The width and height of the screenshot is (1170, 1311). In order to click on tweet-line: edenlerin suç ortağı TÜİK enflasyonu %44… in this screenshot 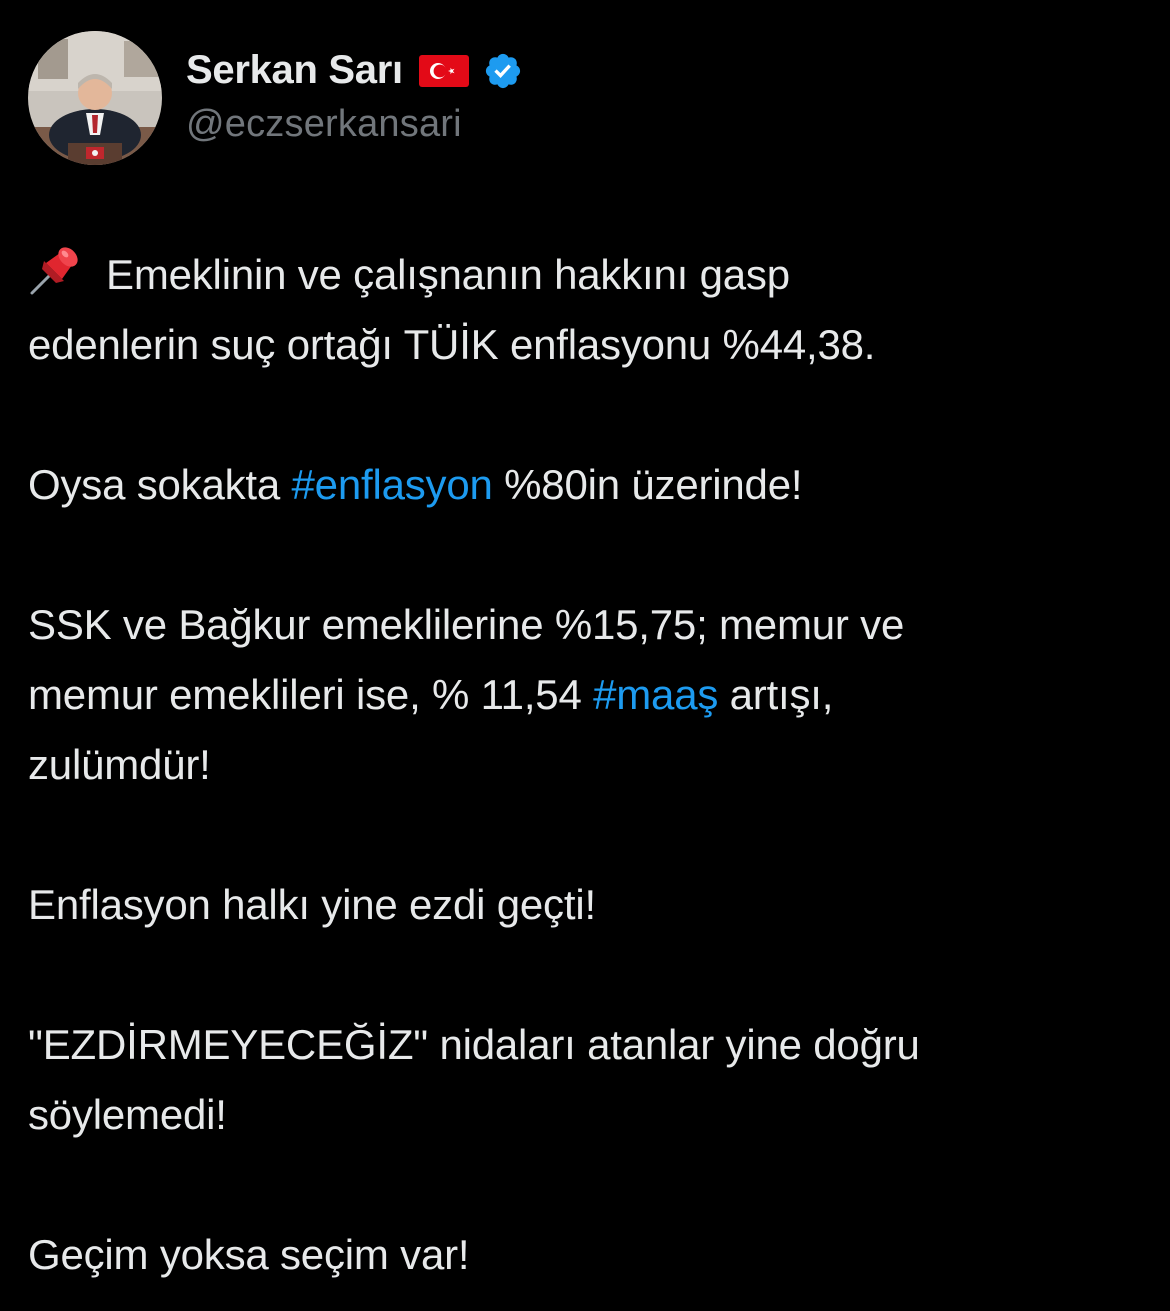, I will do `click(452, 344)`.